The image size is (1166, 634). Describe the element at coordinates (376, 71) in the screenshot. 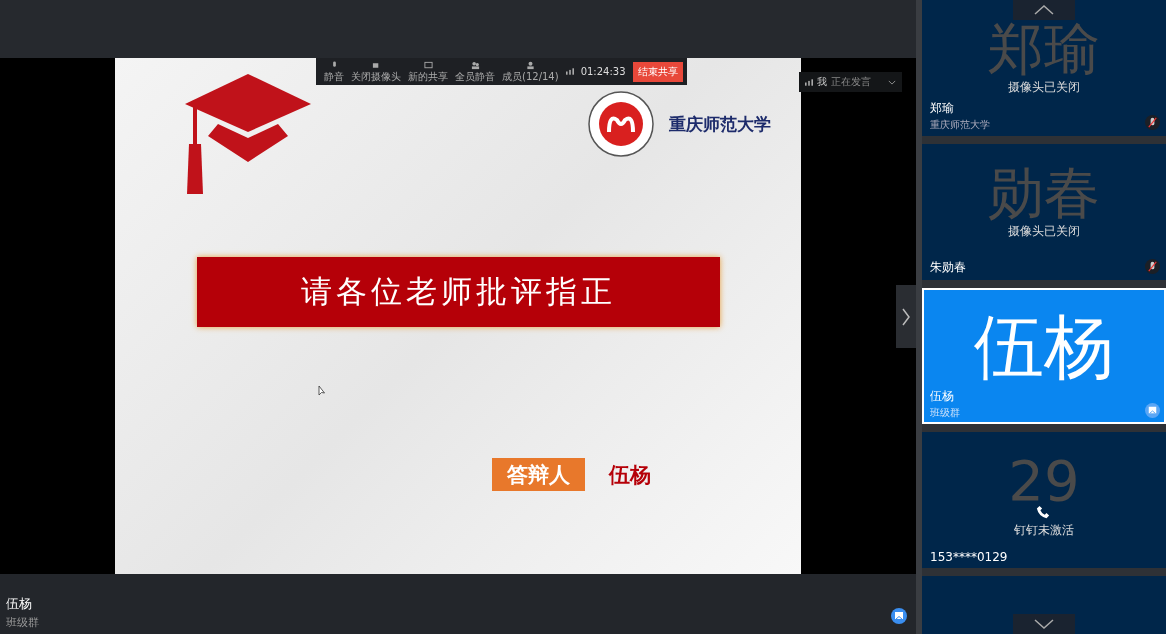

I see `toolbar-button: 关闭摄像头` at that location.